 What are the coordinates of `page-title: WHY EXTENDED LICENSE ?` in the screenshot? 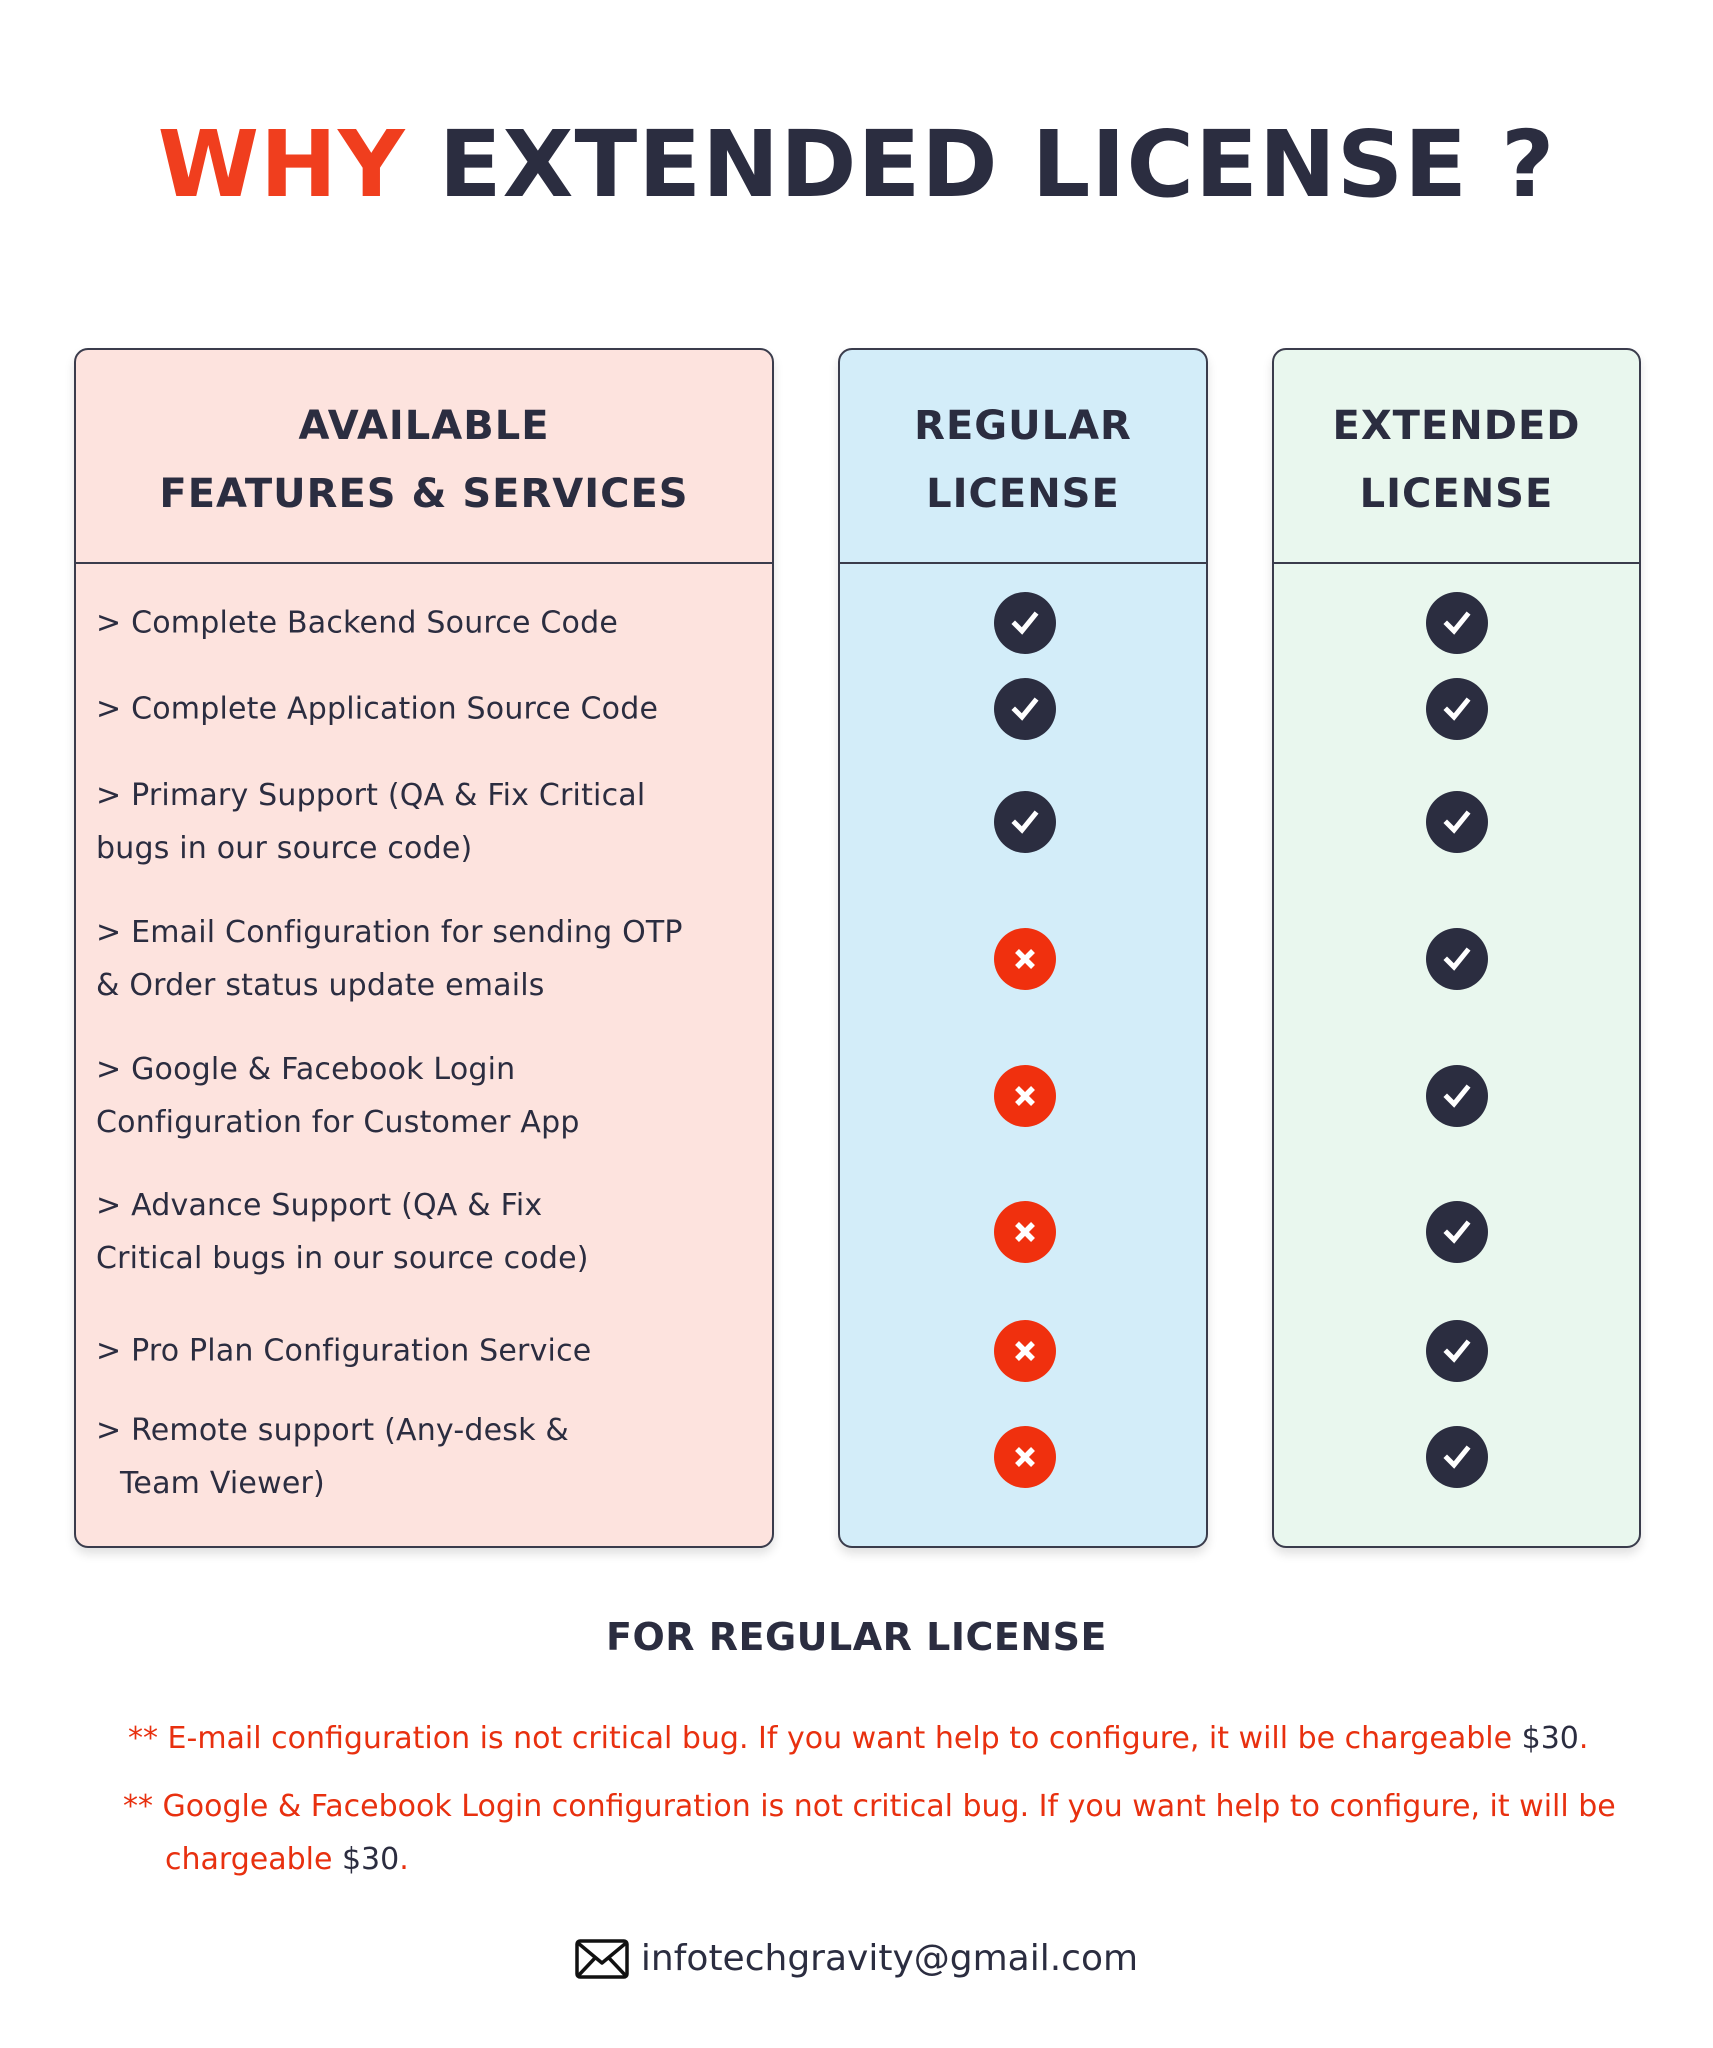 It's located at (856, 165).